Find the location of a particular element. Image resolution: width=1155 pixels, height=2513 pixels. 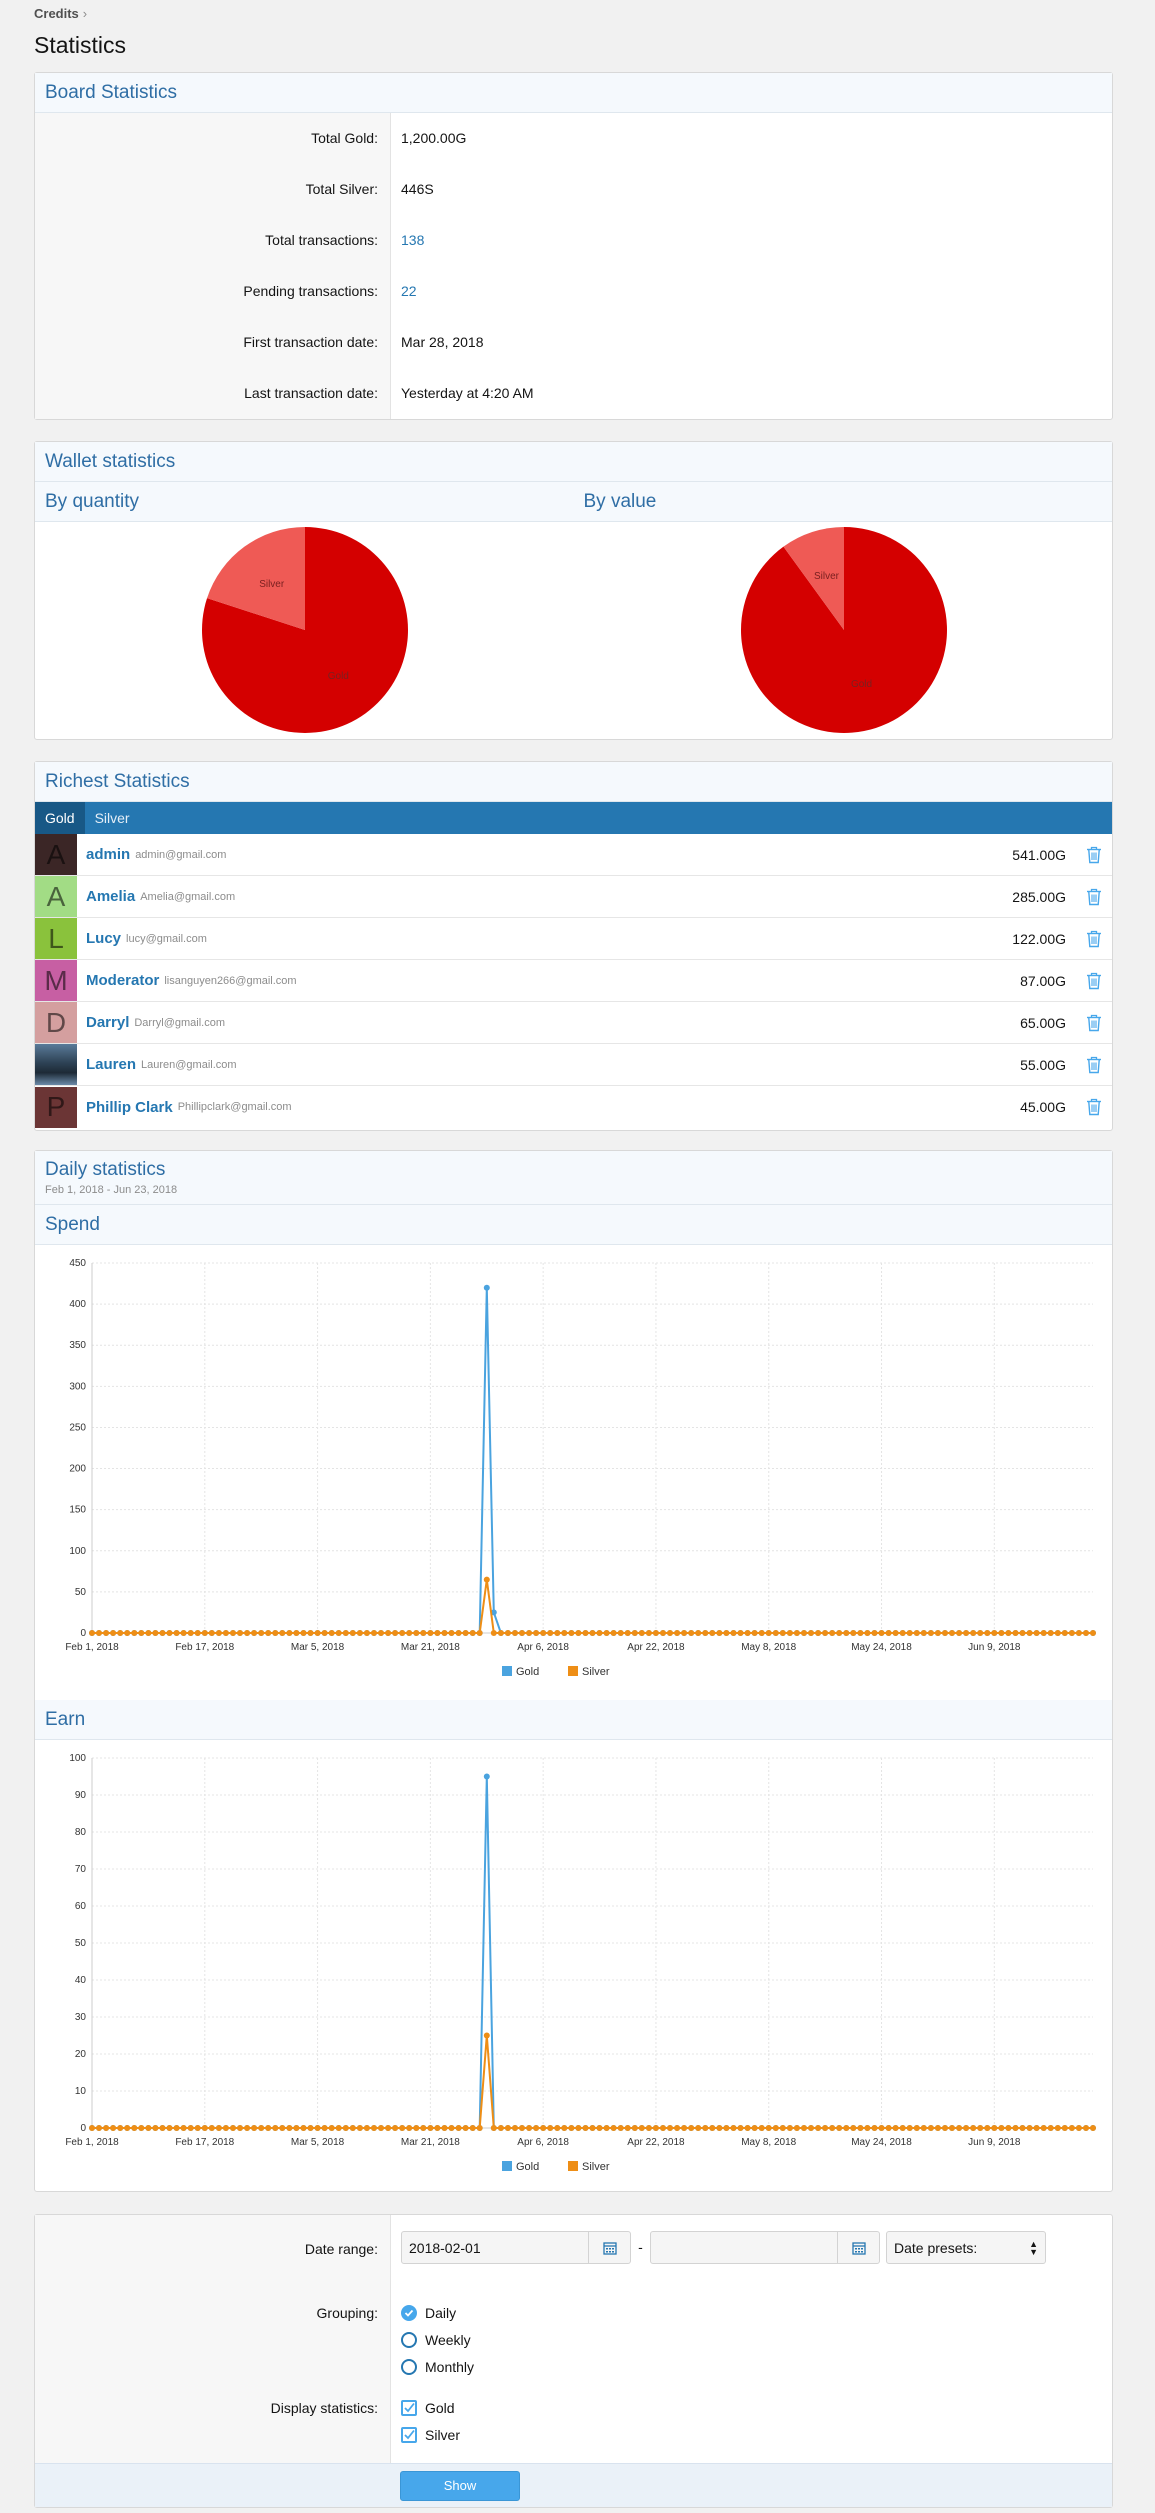

end-date-input is located at coordinates (765, 2247).